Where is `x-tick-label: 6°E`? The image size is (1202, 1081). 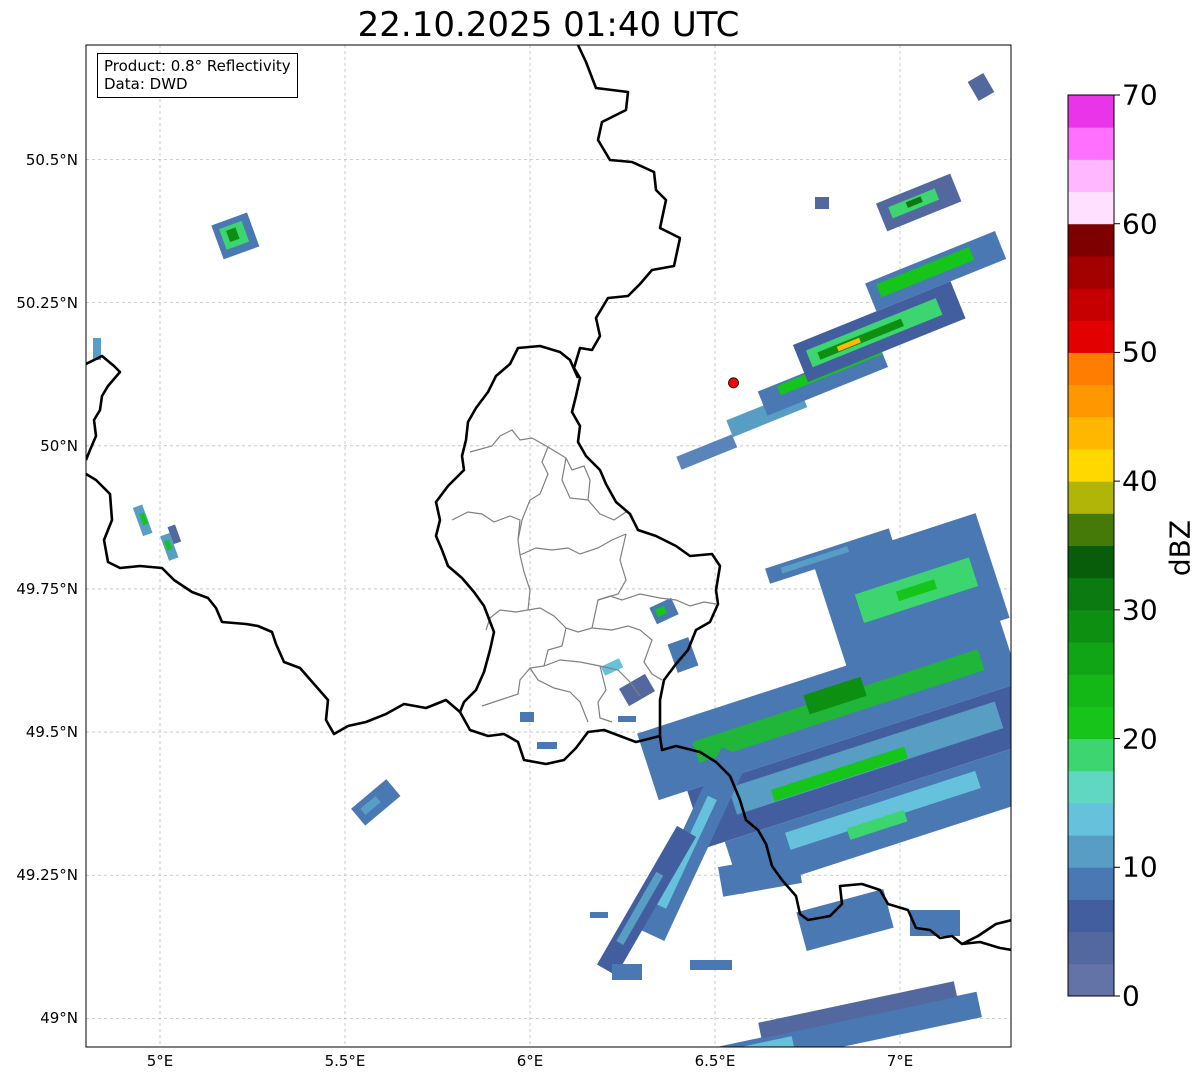
x-tick-label: 6°E is located at coordinates (530, 1061).